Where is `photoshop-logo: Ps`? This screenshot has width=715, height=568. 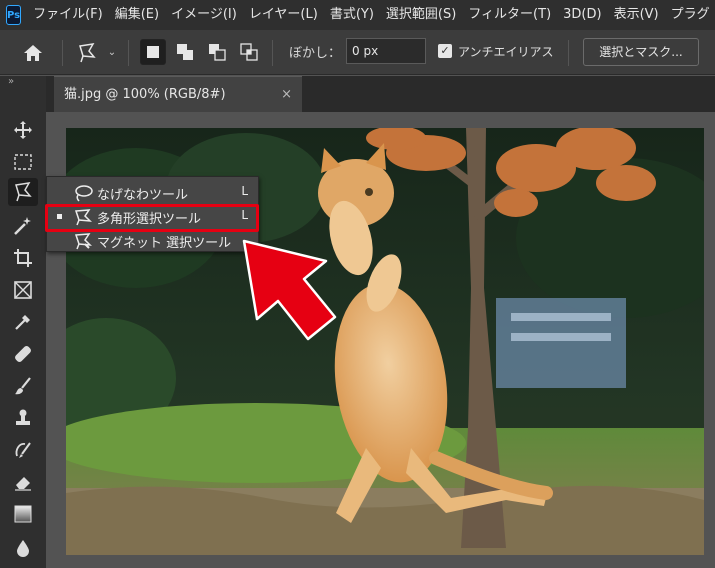 photoshop-logo: Ps is located at coordinates (14, 15).